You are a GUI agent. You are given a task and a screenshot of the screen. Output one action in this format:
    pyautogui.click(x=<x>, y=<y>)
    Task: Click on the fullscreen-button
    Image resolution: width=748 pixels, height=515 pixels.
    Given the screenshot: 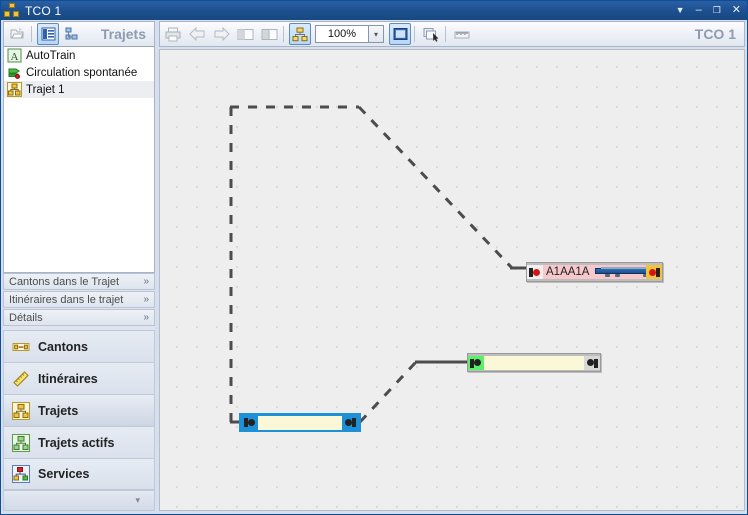 What is the action you would take?
    pyautogui.click(x=400, y=34)
    